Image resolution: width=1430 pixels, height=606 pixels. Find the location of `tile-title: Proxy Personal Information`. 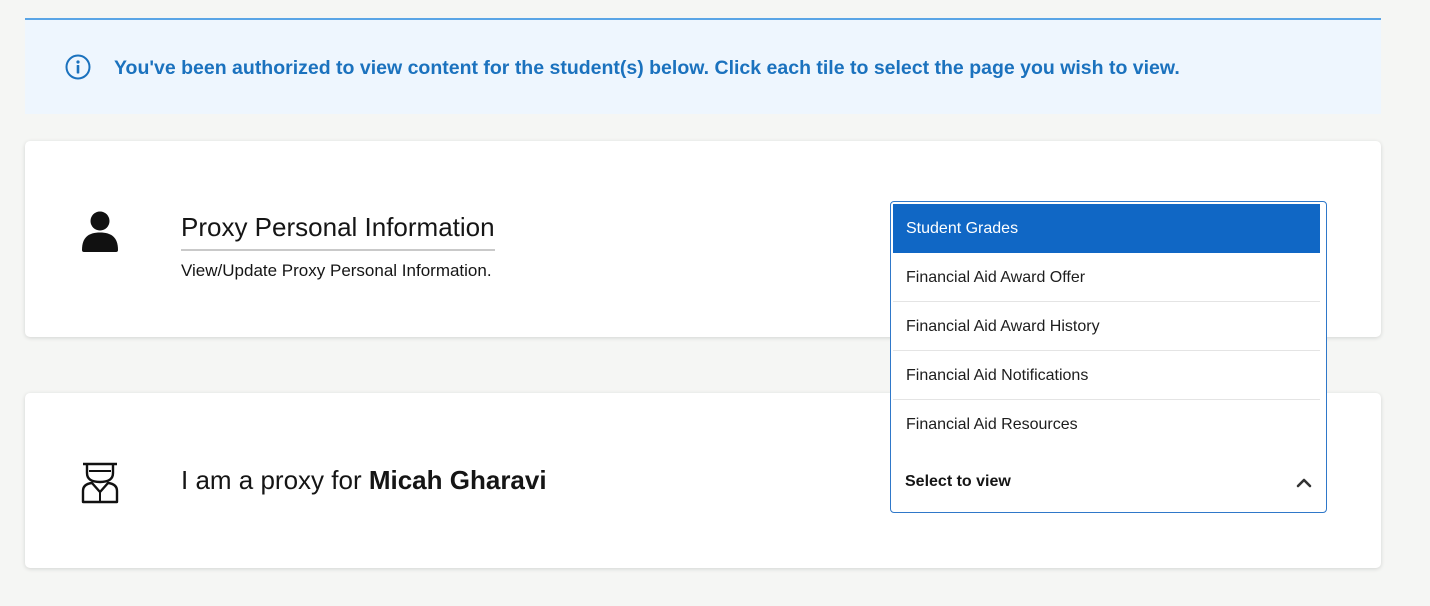

tile-title: Proxy Personal Information is located at coordinates (338, 231).